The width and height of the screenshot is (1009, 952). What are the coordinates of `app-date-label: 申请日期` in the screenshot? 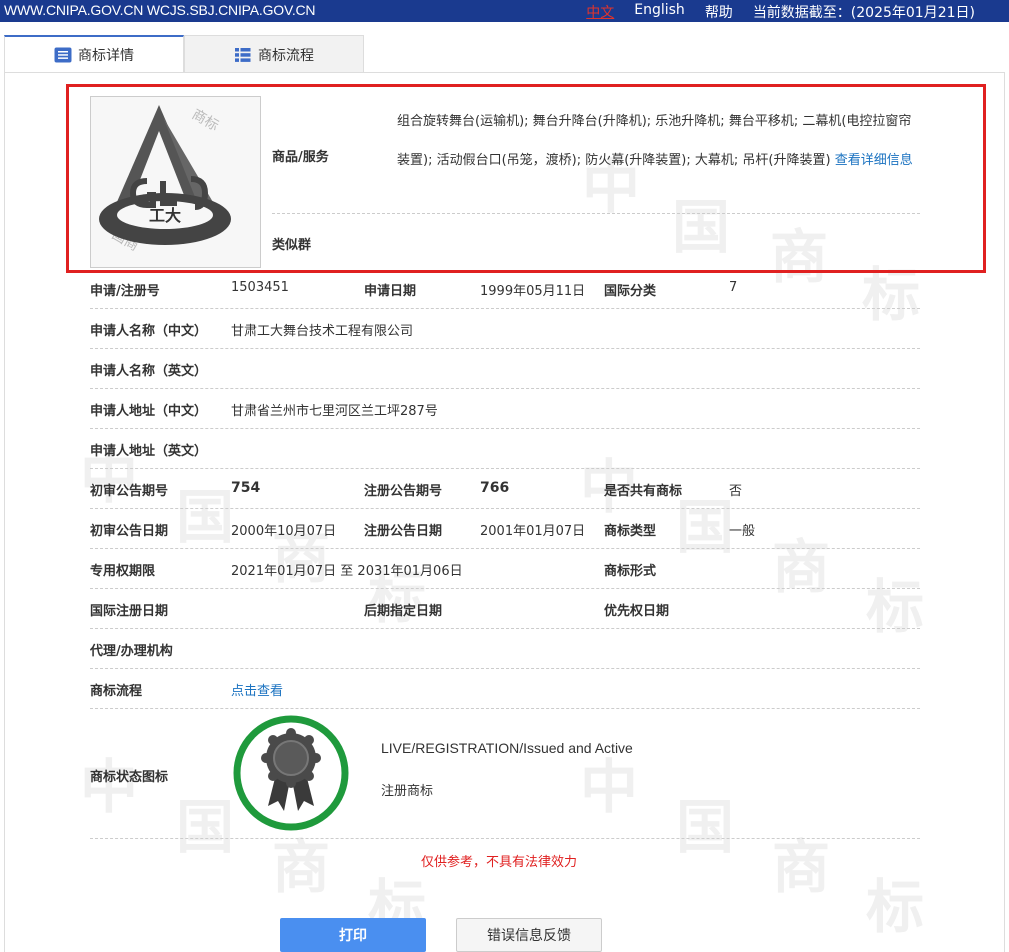 It's located at (390, 291).